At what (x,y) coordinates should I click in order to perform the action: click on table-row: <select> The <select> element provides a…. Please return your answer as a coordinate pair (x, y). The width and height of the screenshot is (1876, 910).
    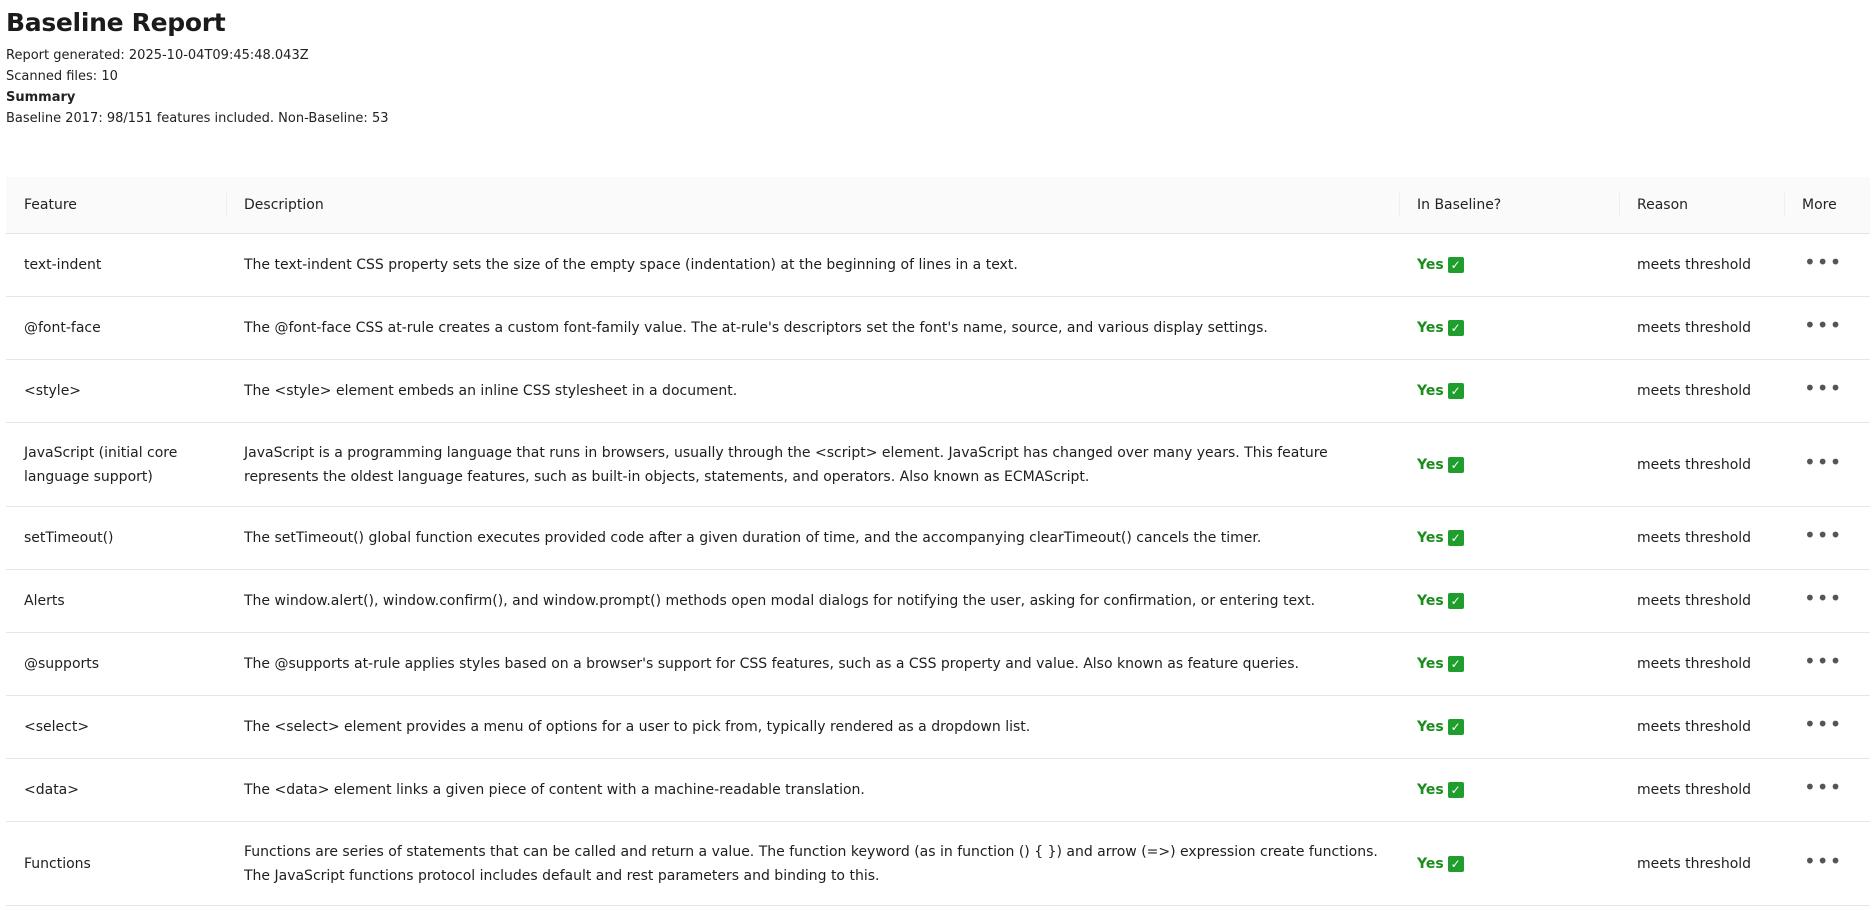
    Looking at the image, I should click on (938, 727).